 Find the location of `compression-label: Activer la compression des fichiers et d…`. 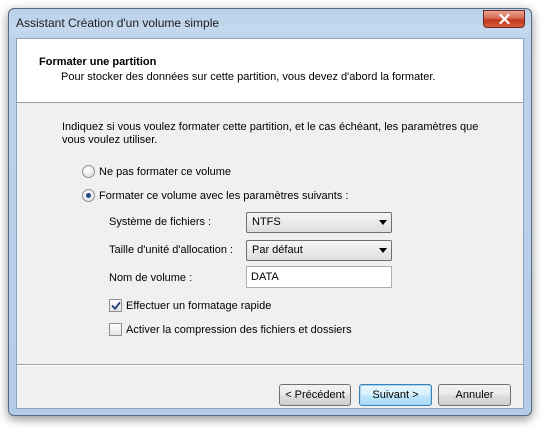

compression-label: Activer la compression des fichiers et d… is located at coordinates (239, 330).